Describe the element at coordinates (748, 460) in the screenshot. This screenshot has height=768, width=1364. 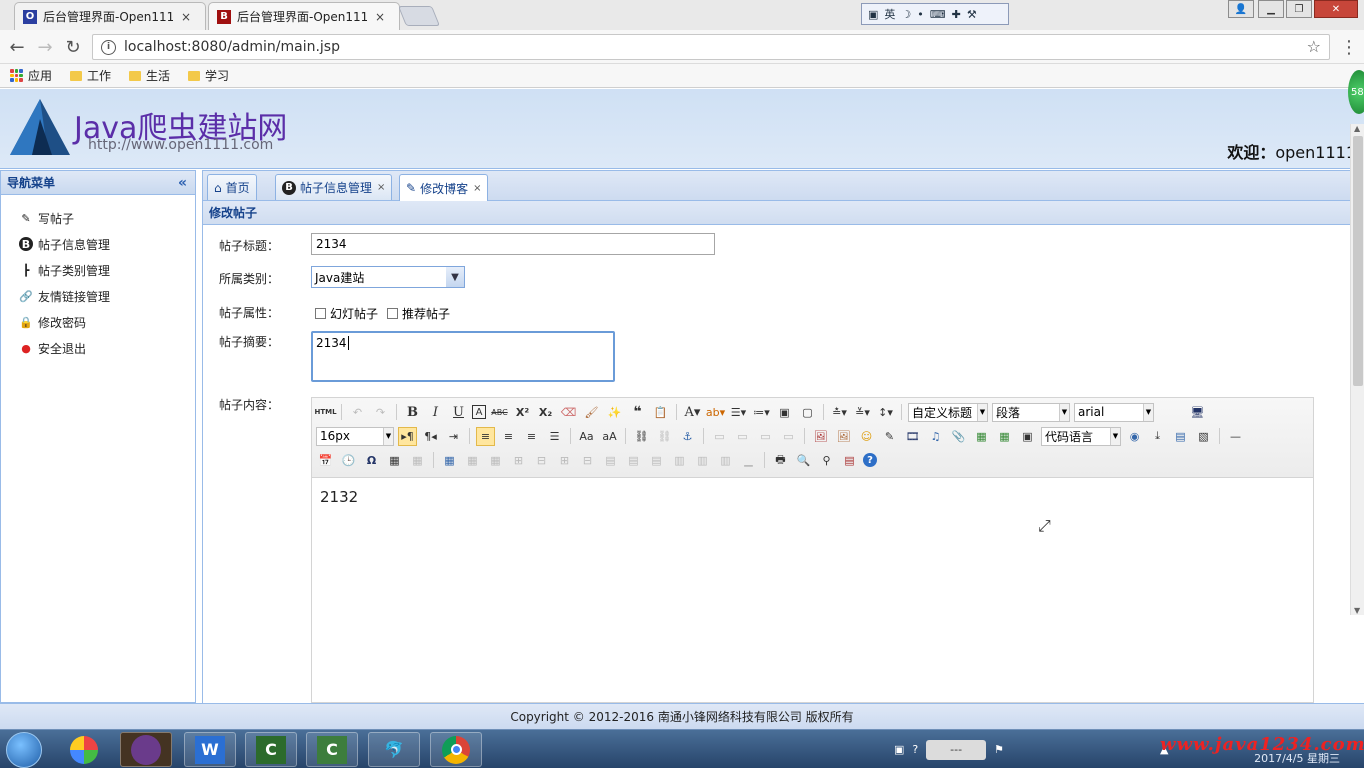
I see `chart-icon: ▁` at that location.